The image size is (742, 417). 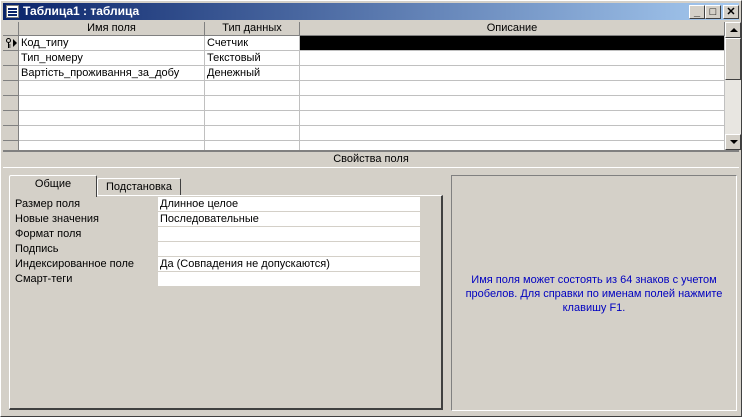 What do you see at coordinates (112, 29) in the screenshot?
I see `header-field-name: Имя поля` at bounding box center [112, 29].